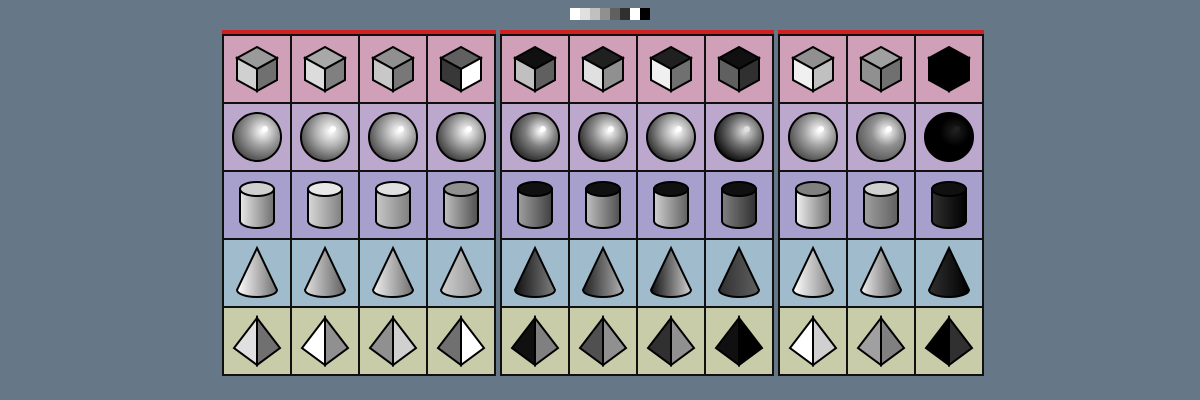 The height and width of the screenshot is (400, 1200). I want to click on sprite-panel-mixed, so click(881, 203).